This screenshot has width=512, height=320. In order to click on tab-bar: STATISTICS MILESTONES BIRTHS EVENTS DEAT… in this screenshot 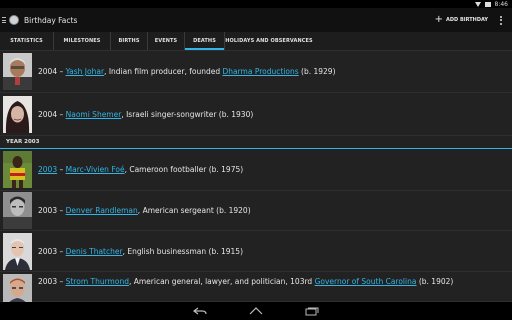, I will do `click(256, 41)`.